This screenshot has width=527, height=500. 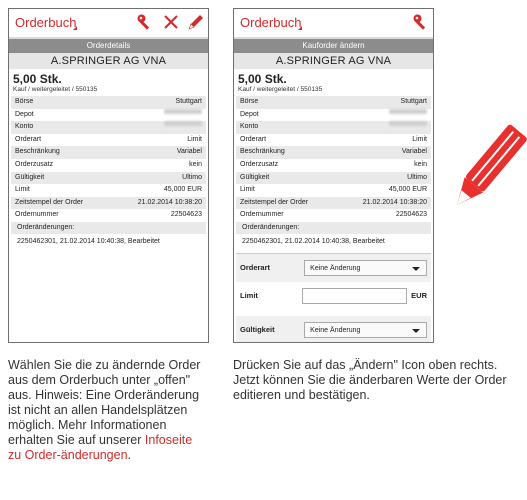 I want to click on gueltigkeit-select: Keine Änderung, so click(x=365, y=329).